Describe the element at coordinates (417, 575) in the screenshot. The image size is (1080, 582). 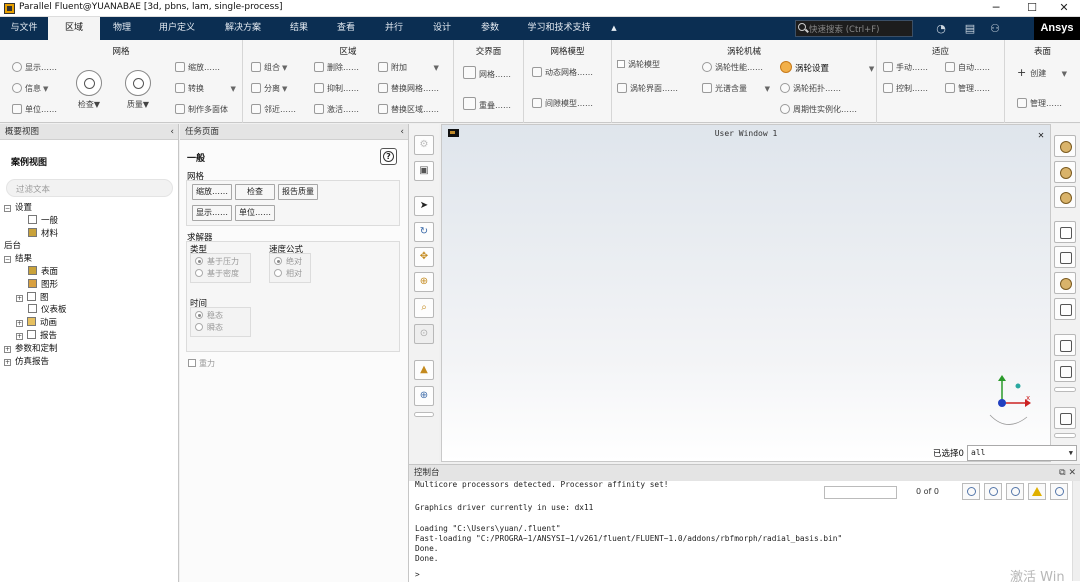
I see `console-prompt: >` at that location.